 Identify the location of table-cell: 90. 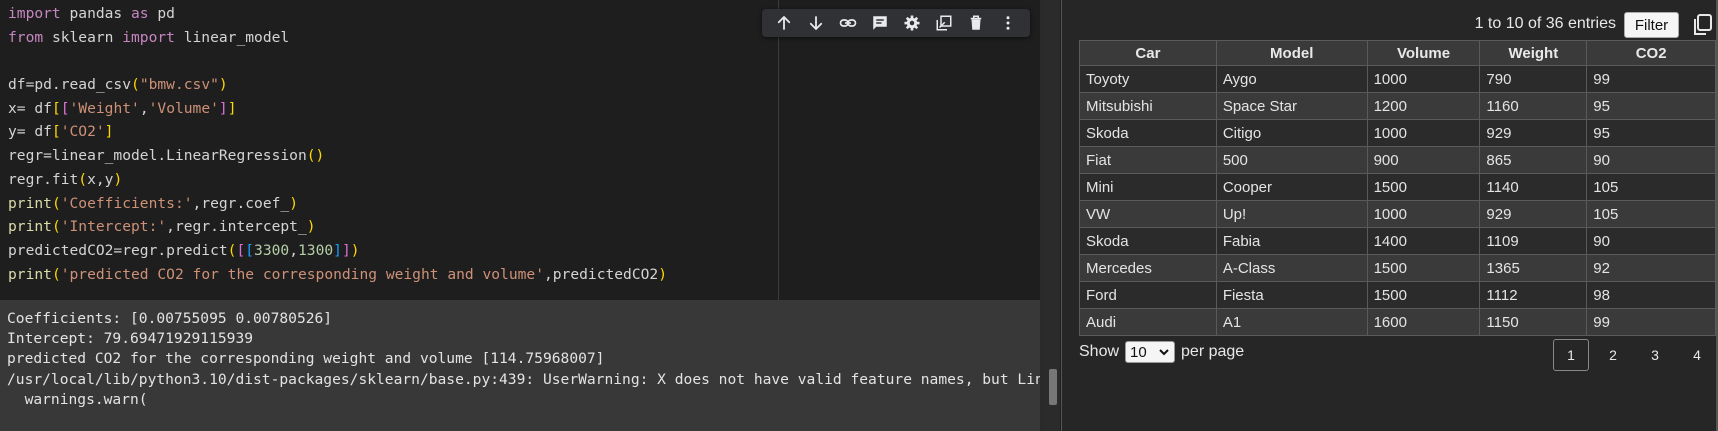
(1651, 241).